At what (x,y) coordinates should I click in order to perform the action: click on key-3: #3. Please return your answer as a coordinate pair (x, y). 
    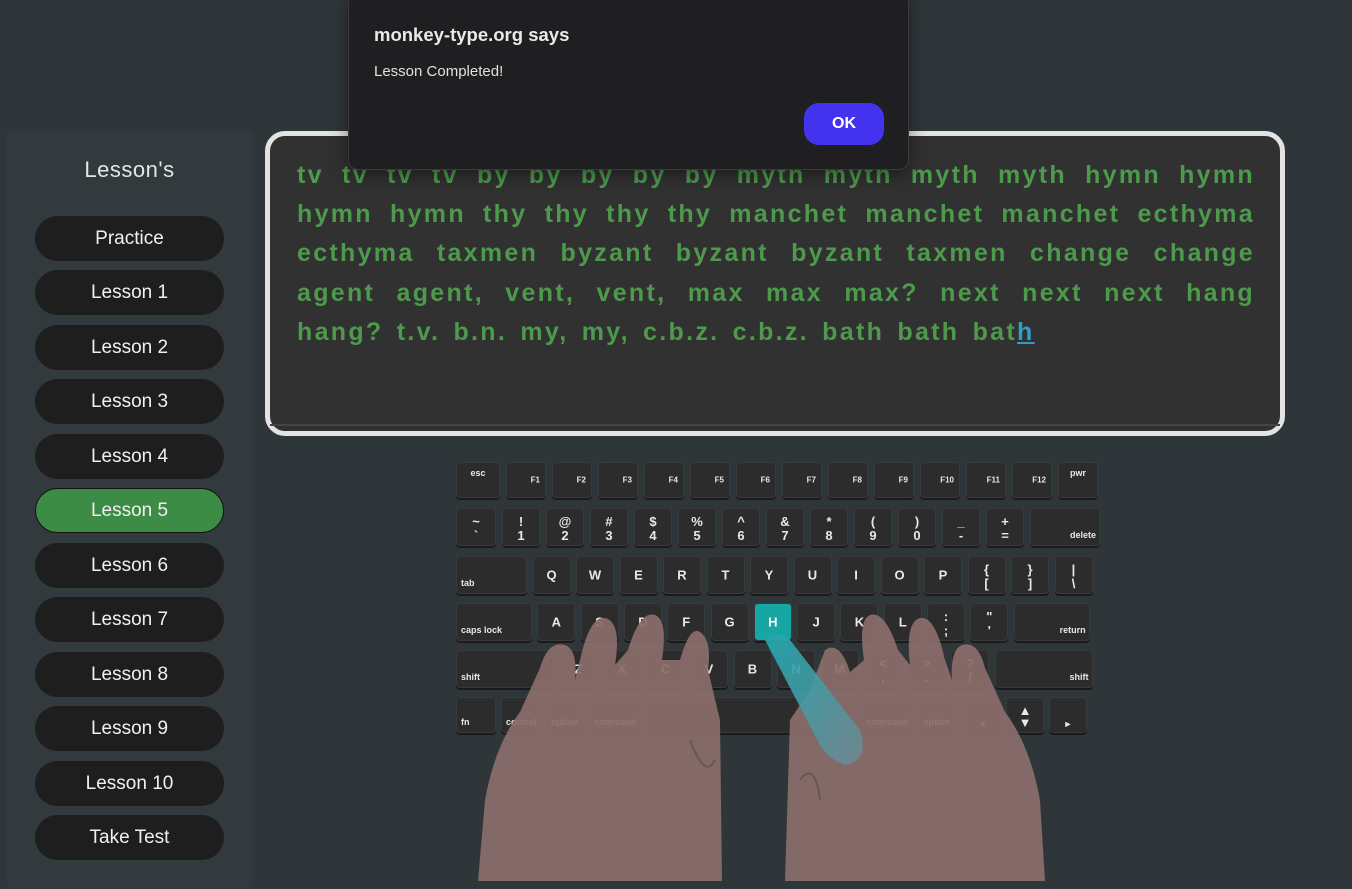
    Looking at the image, I should click on (609, 527).